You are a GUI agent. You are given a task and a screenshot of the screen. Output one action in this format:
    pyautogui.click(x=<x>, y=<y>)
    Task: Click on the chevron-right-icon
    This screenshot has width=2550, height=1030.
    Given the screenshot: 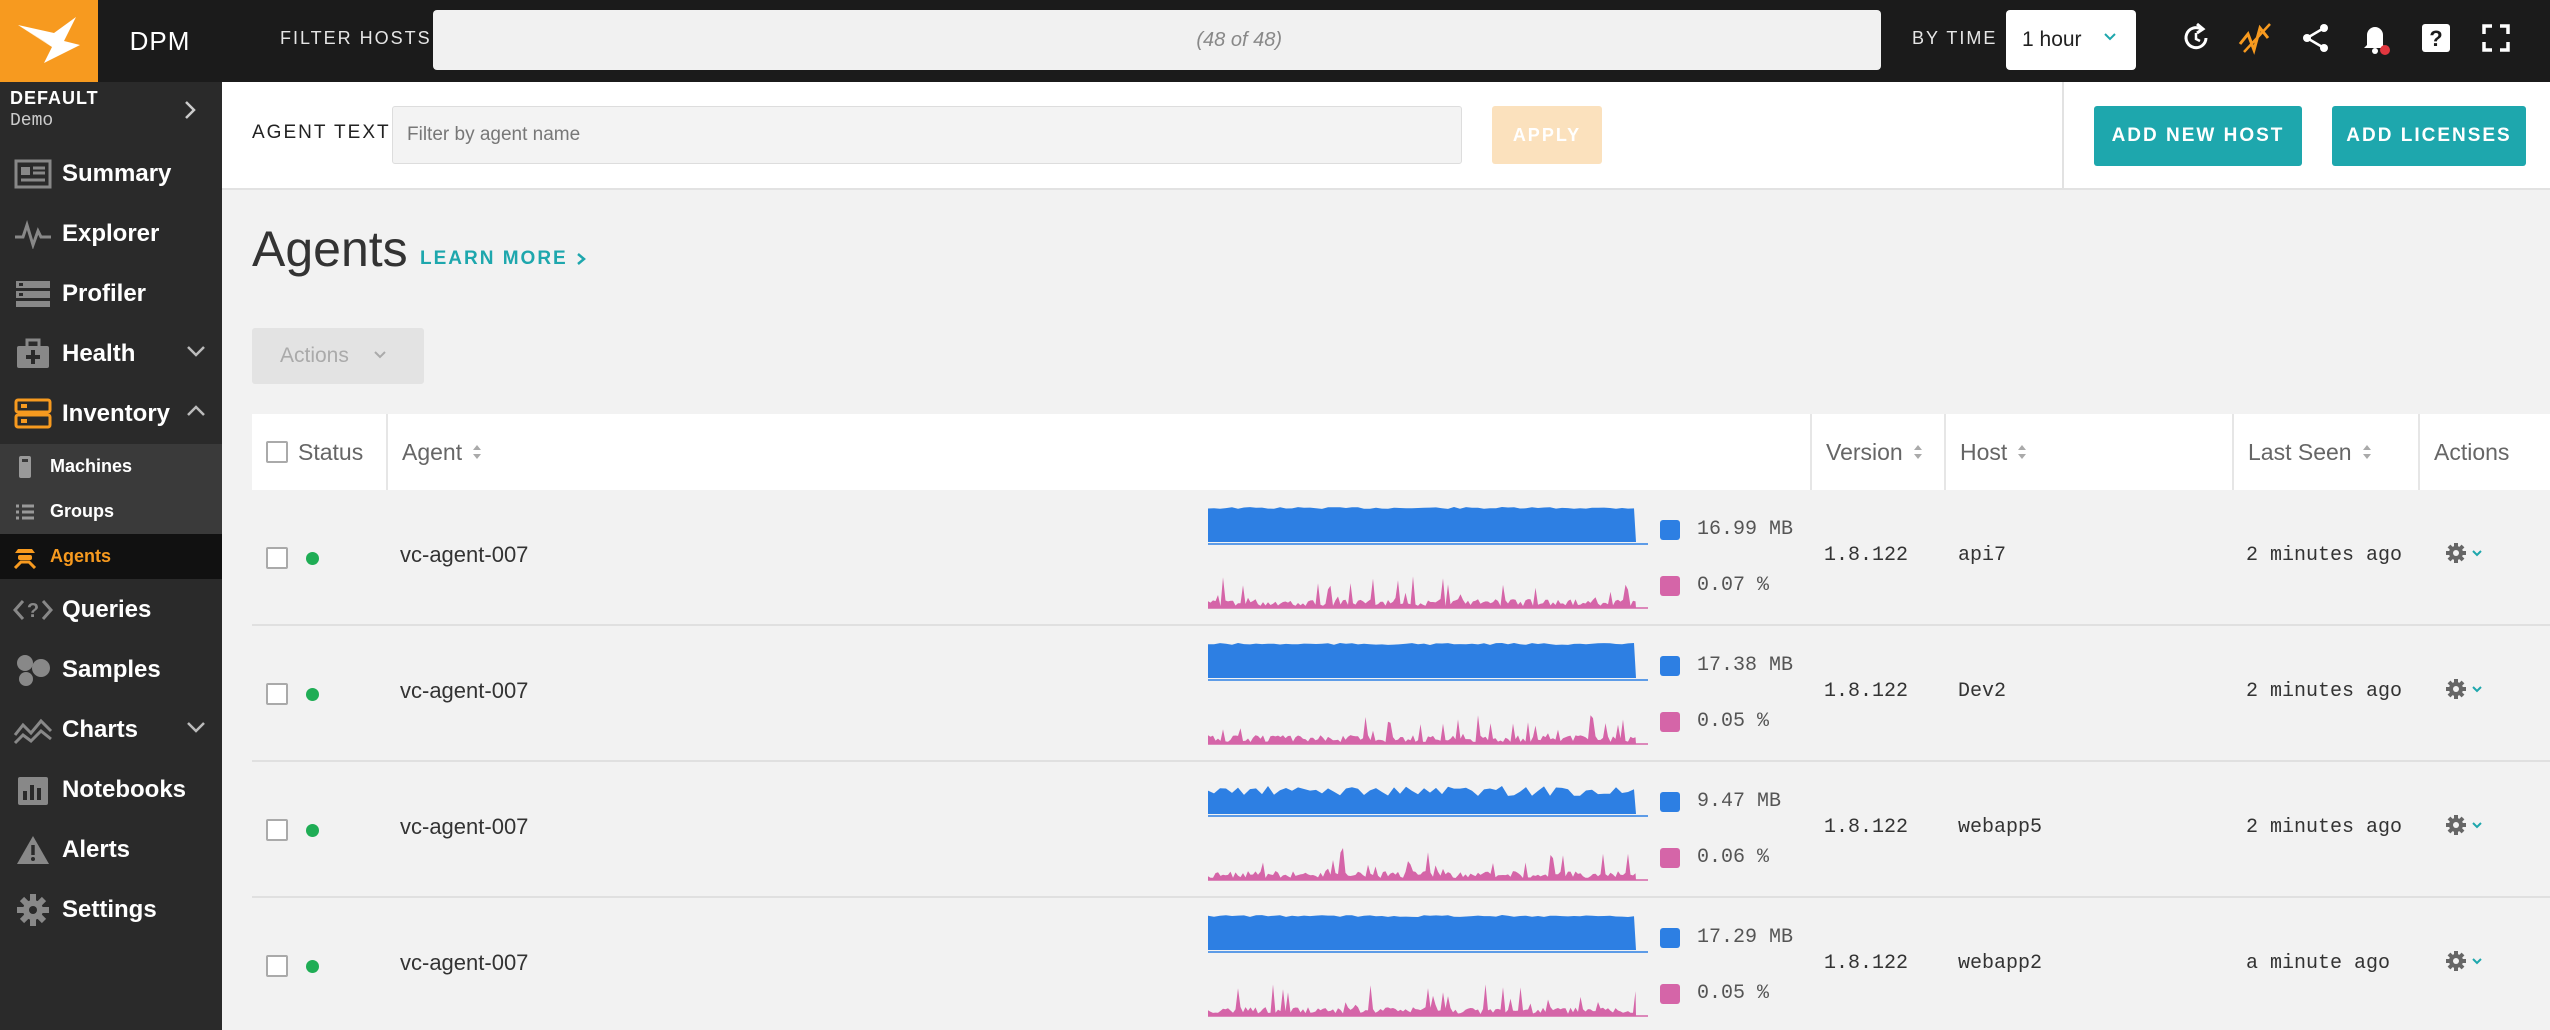 What is the action you would take?
    pyautogui.click(x=190, y=110)
    